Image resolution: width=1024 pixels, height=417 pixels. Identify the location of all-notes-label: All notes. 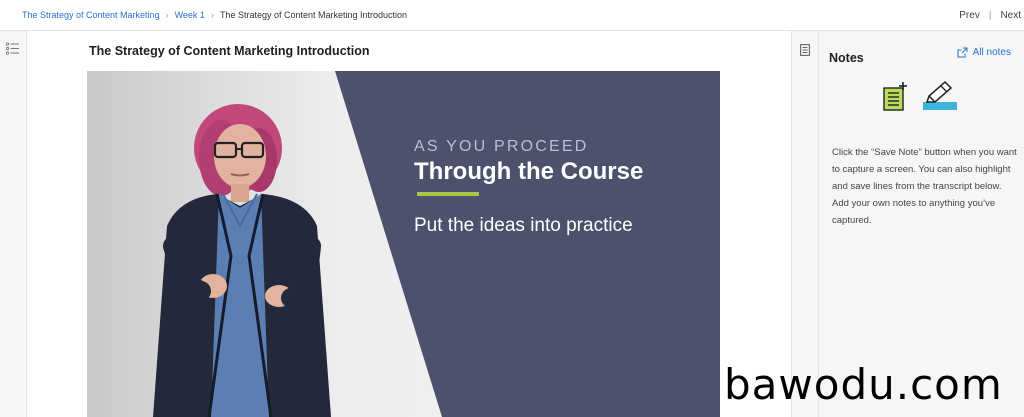
(991, 52).